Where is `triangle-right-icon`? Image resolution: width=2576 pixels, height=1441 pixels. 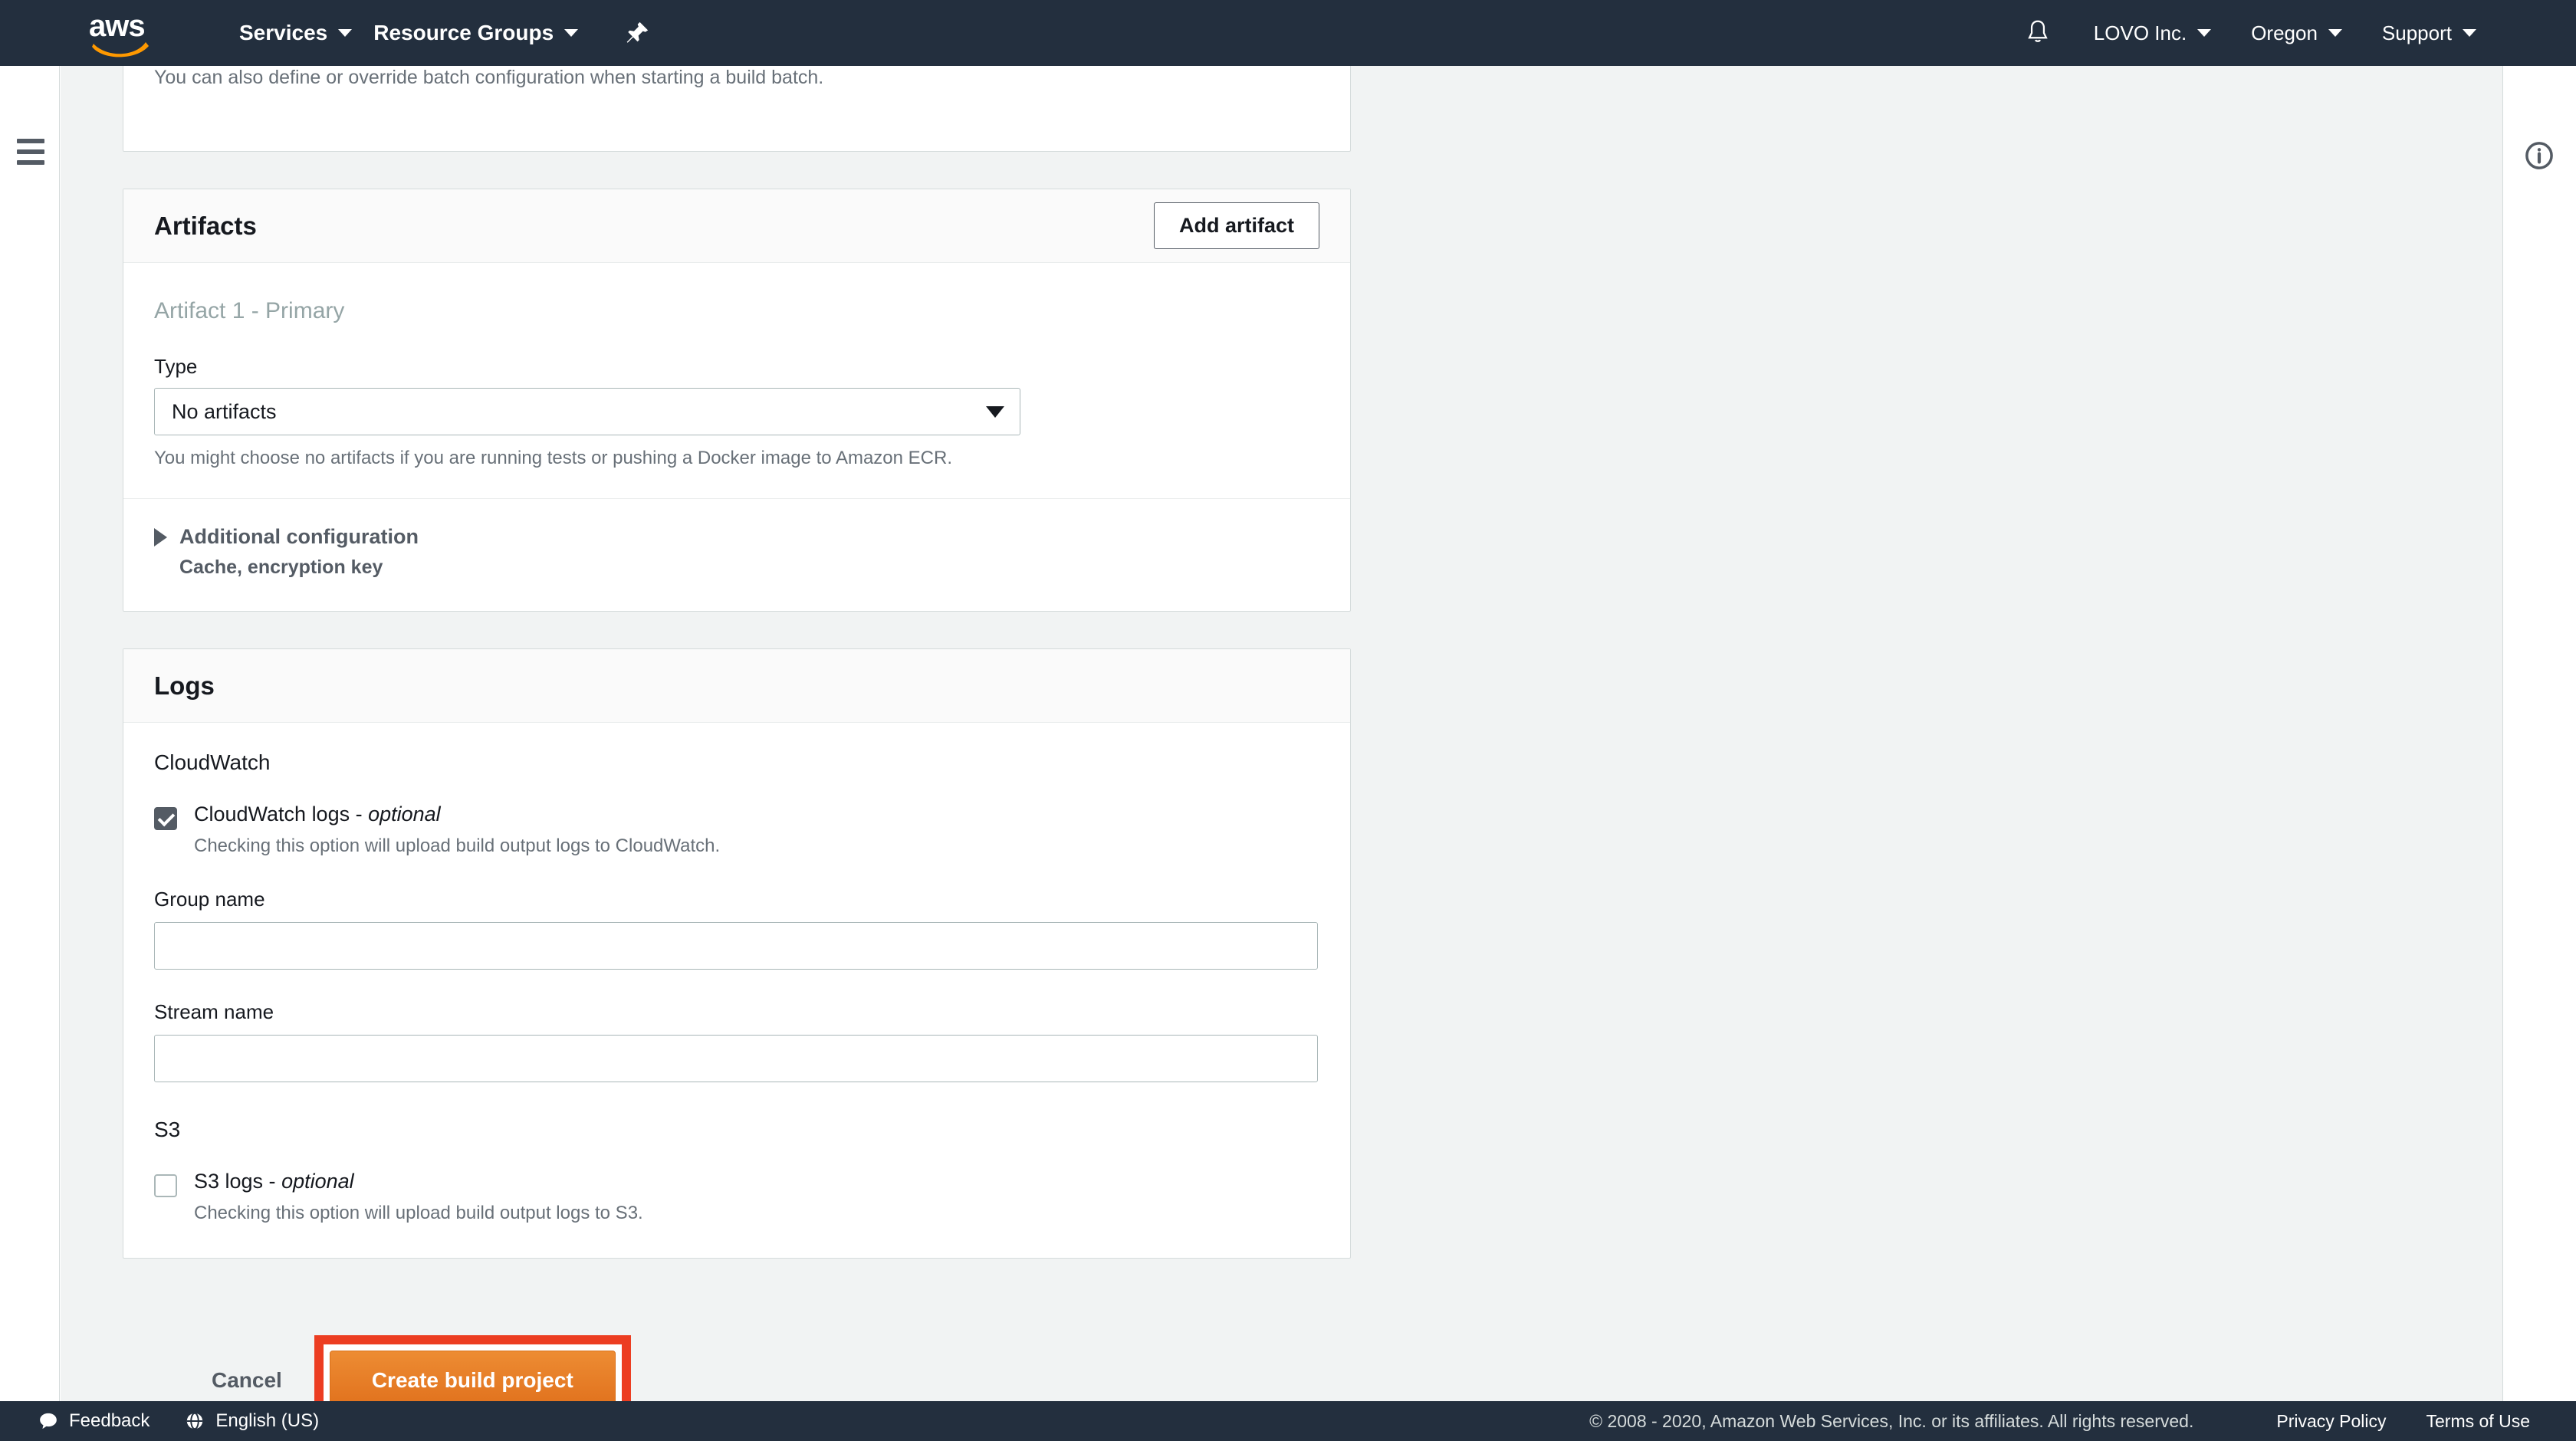
triangle-right-icon is located at coordinates (161, 537).